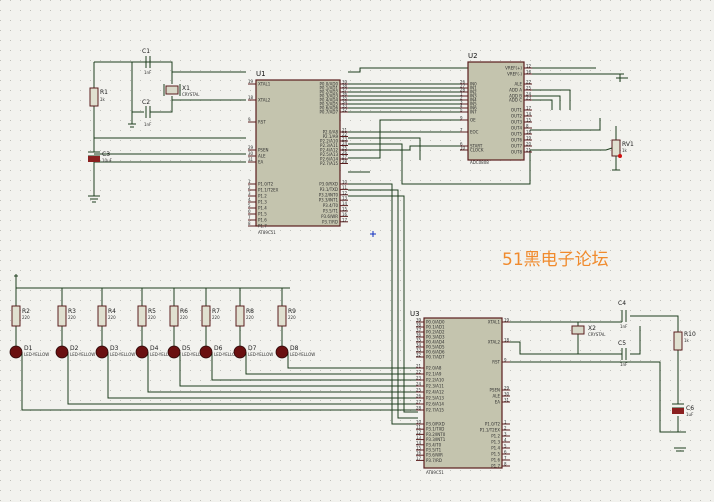 The height and width of the screenshot is (502, 714). What do you see at coordinates (529, 138) in the screenshot?
I see `u2-right-pin-number: 19` at bounding box center [529, 138].